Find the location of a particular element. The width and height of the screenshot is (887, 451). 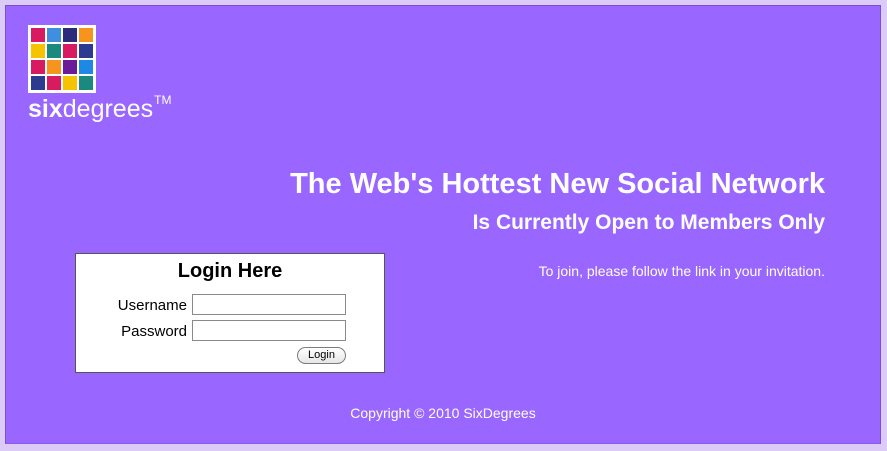

headline: The Web's Hottest New Social Network is located at coordinates (557, 184).